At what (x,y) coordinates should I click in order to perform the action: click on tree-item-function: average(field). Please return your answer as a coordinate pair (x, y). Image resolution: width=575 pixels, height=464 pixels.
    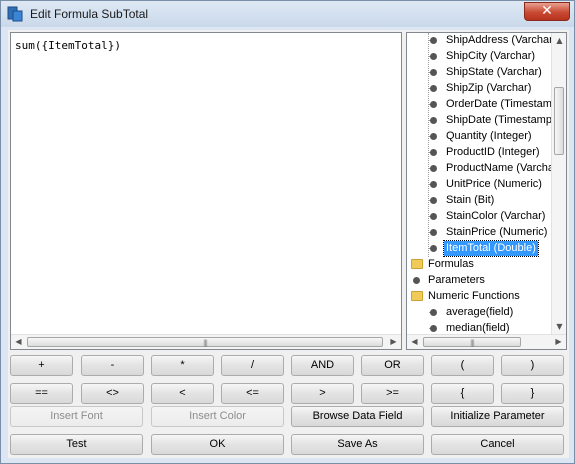
    Looking at the image, I should click on (479, 313).